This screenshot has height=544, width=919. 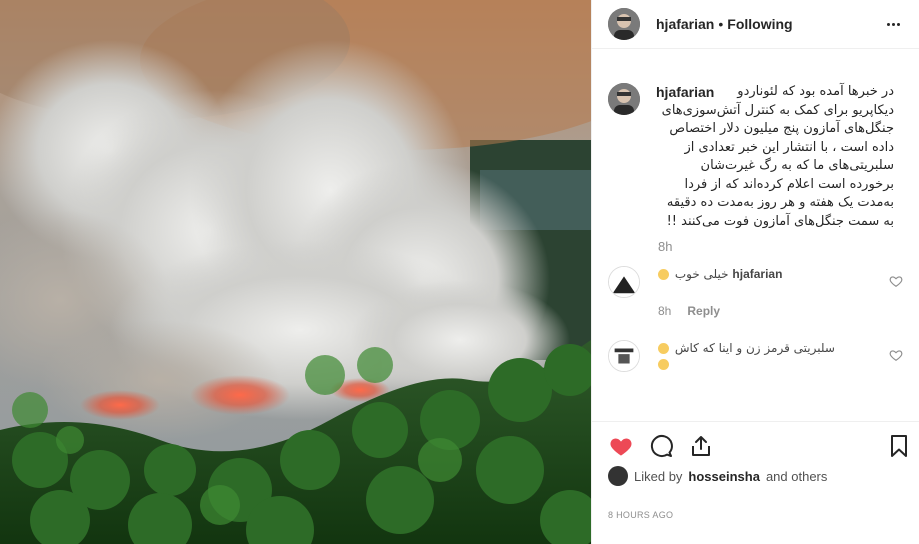 I want to click on comment-time: 8h, so click(x=664, y=311).